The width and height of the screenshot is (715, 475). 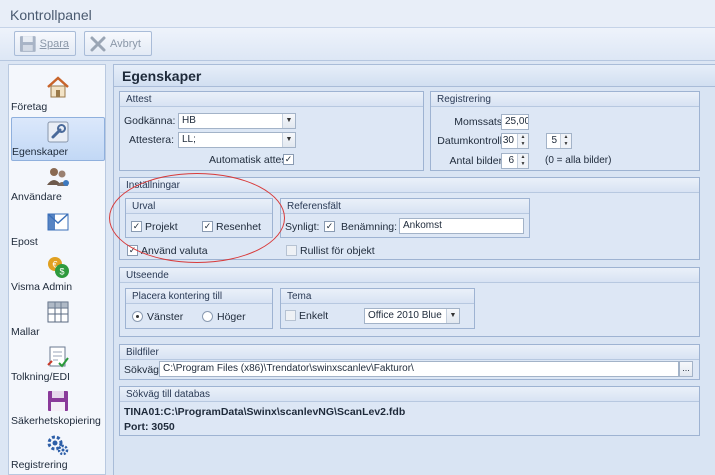 I want to click on momssats-input: 25,00, so click(x=515, y=122).